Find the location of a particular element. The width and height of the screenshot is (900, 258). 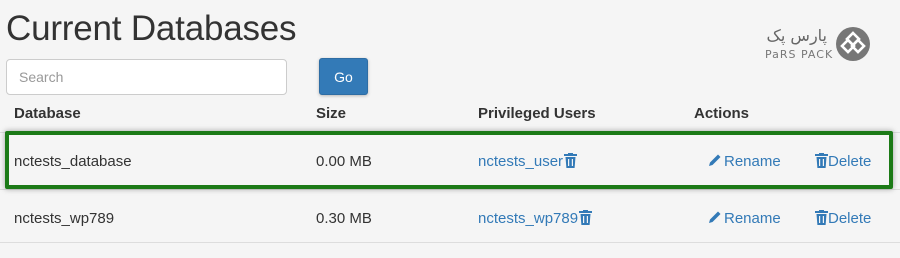

column-header-actions: Actions is located at coordinates (722, 113).